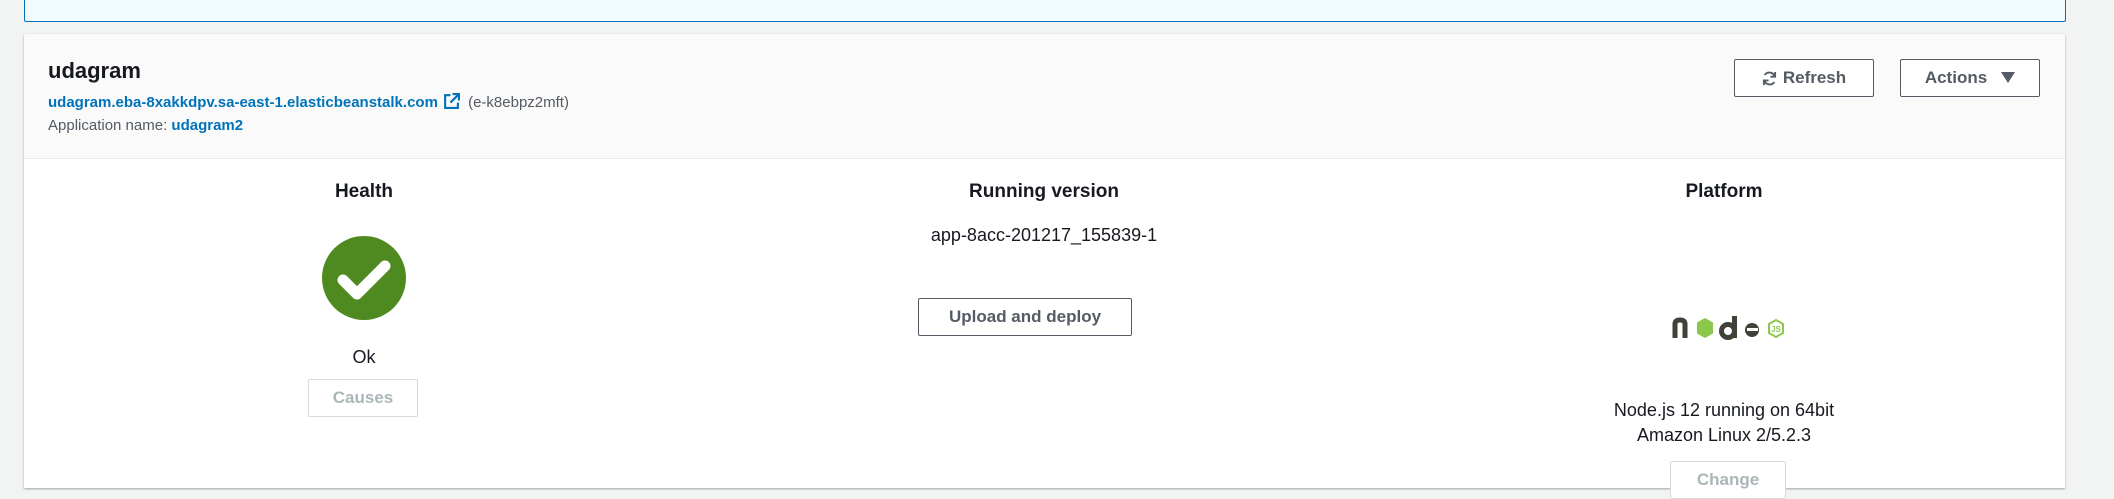 The height and width of the screenshot is (499, 2114). Describe the element at coordinates (1724, 191) in the screenshot. I see `platform-heading: Platform` at that location.